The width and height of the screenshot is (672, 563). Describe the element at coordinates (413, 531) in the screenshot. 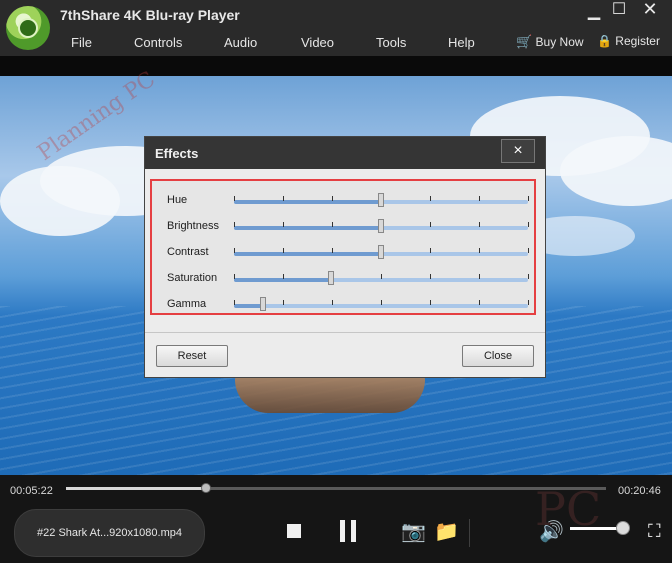

I see `camera-icon: 📷` at that location.